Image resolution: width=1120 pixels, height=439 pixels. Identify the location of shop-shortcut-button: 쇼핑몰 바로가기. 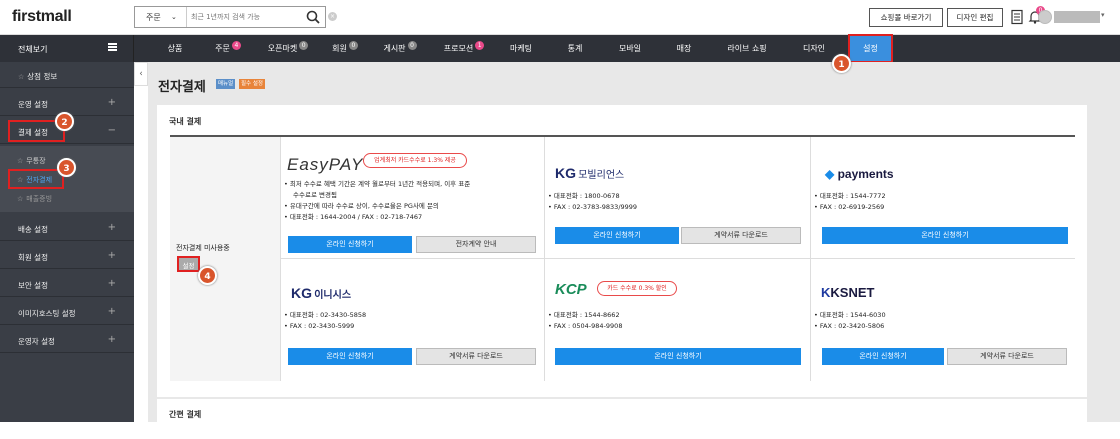
(906, 17).